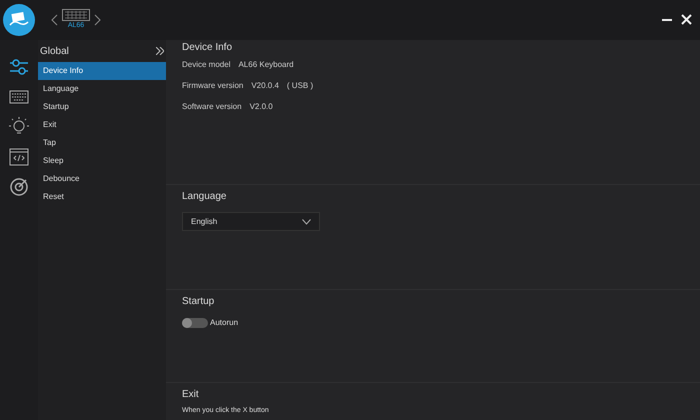 Image resolution: width=700 pixels, height=420 pixels. What do you see at coordinates (300, 86) in the screenshot?
I see `info-note: ( USB )` at bounding box center [300, 86].